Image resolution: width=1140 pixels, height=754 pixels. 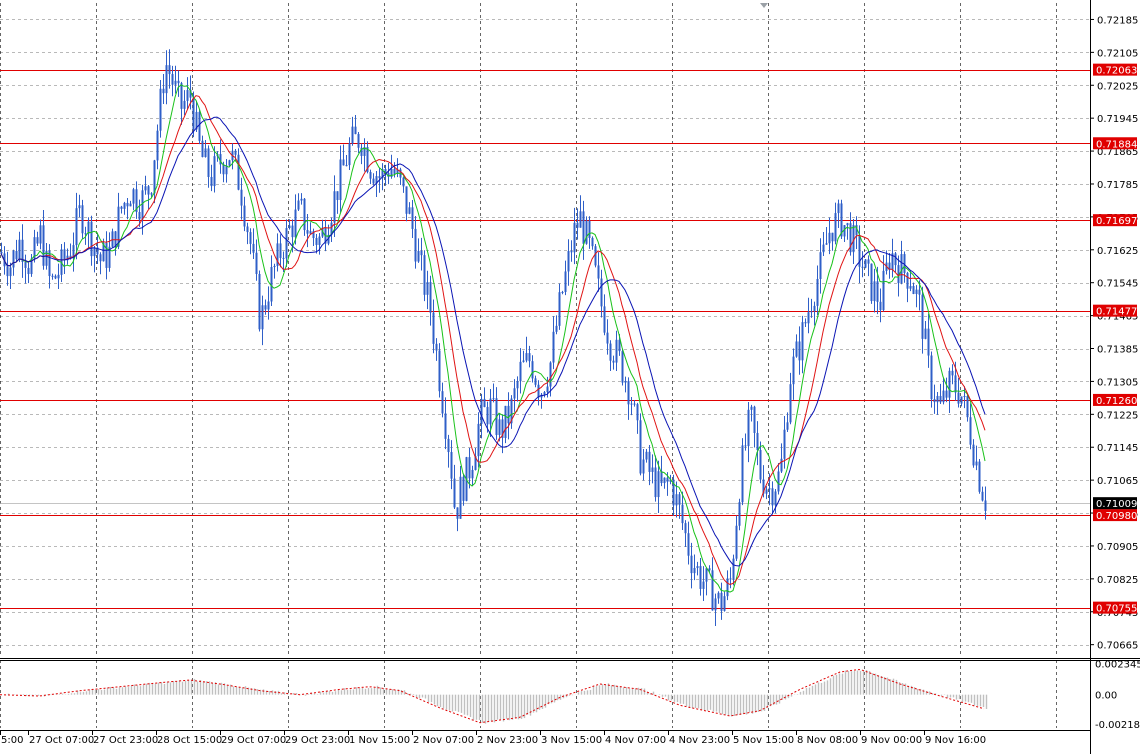 I want to click on time-tick-label: 4 Nov 23:00, so click(x=699, y=740).